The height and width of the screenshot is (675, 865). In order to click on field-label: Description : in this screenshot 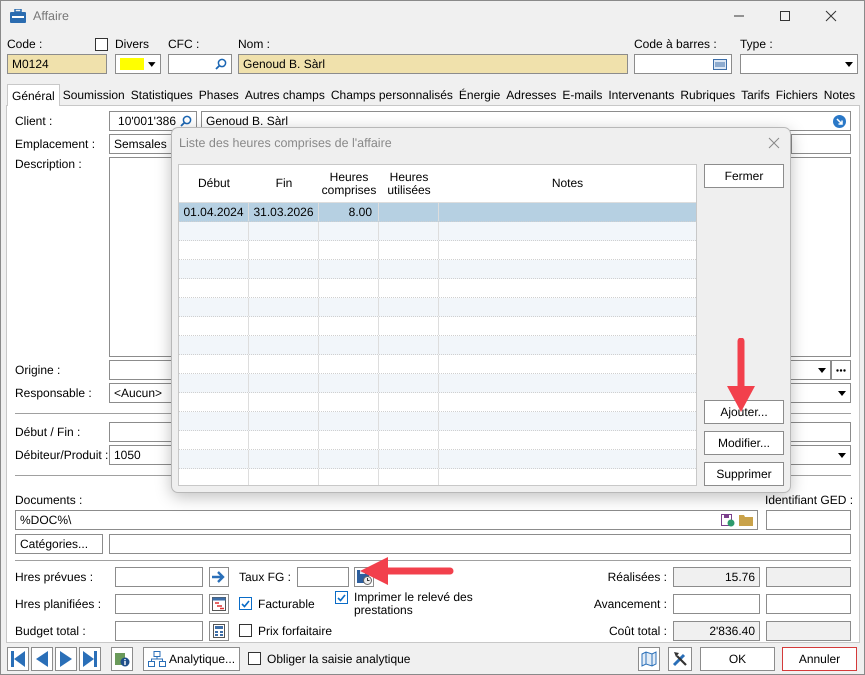, I will do `click(49, 164)`.